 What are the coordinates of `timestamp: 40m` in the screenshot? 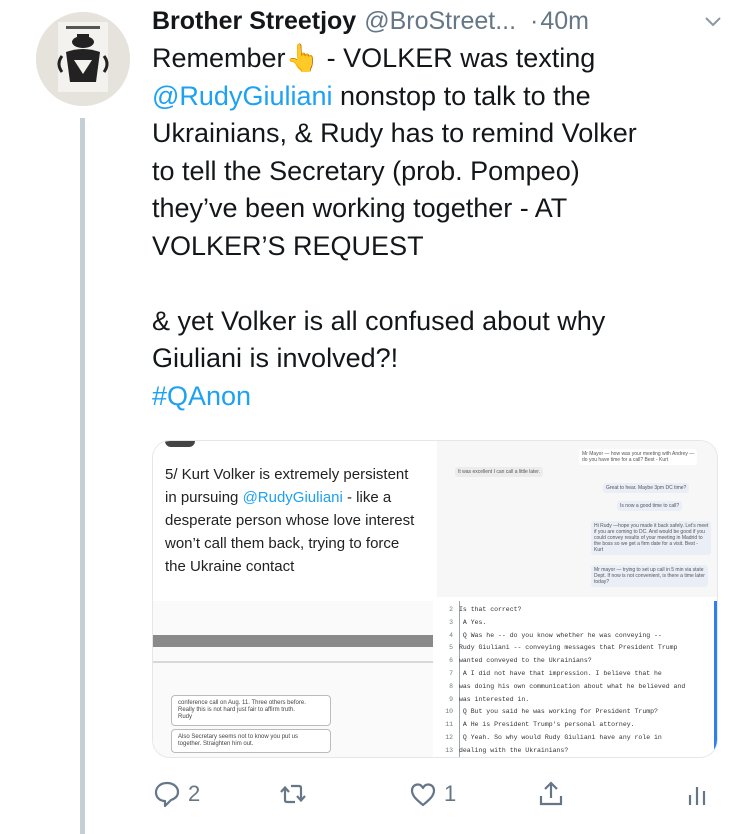 It's located at (564, 21).